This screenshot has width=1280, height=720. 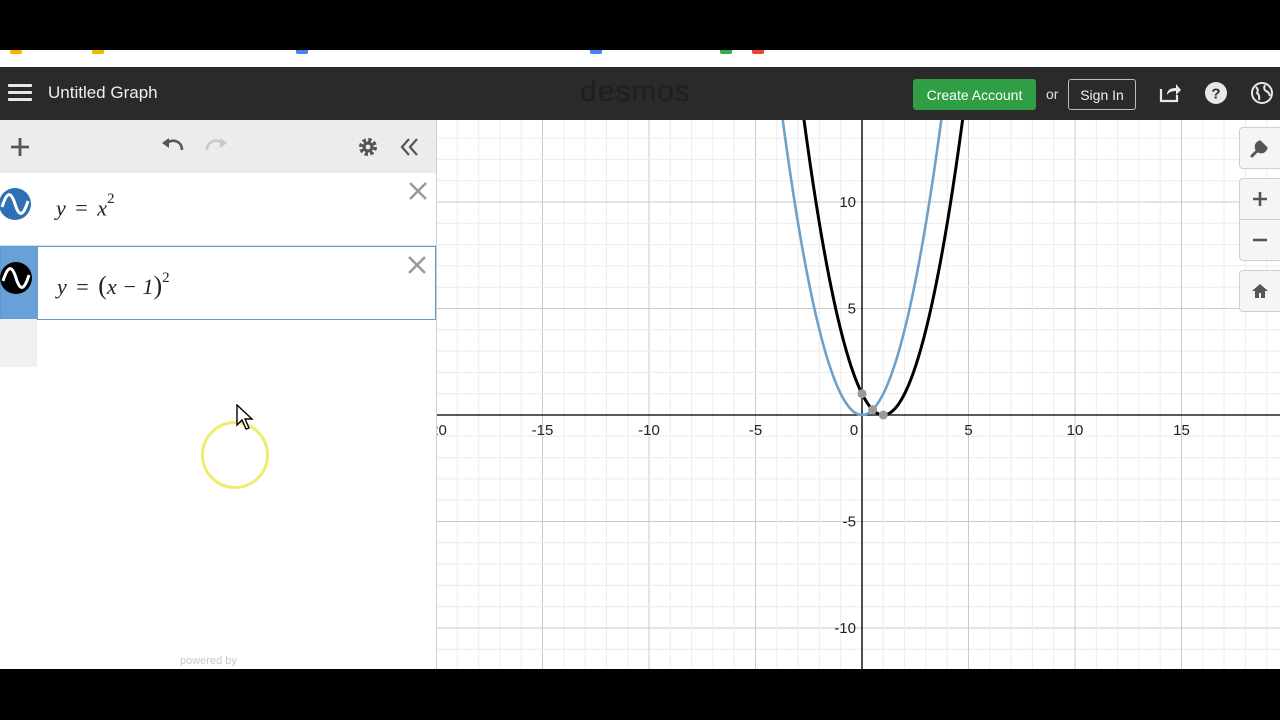 I want to click on mouse-cursor-icon, so click(x=245, y=417).